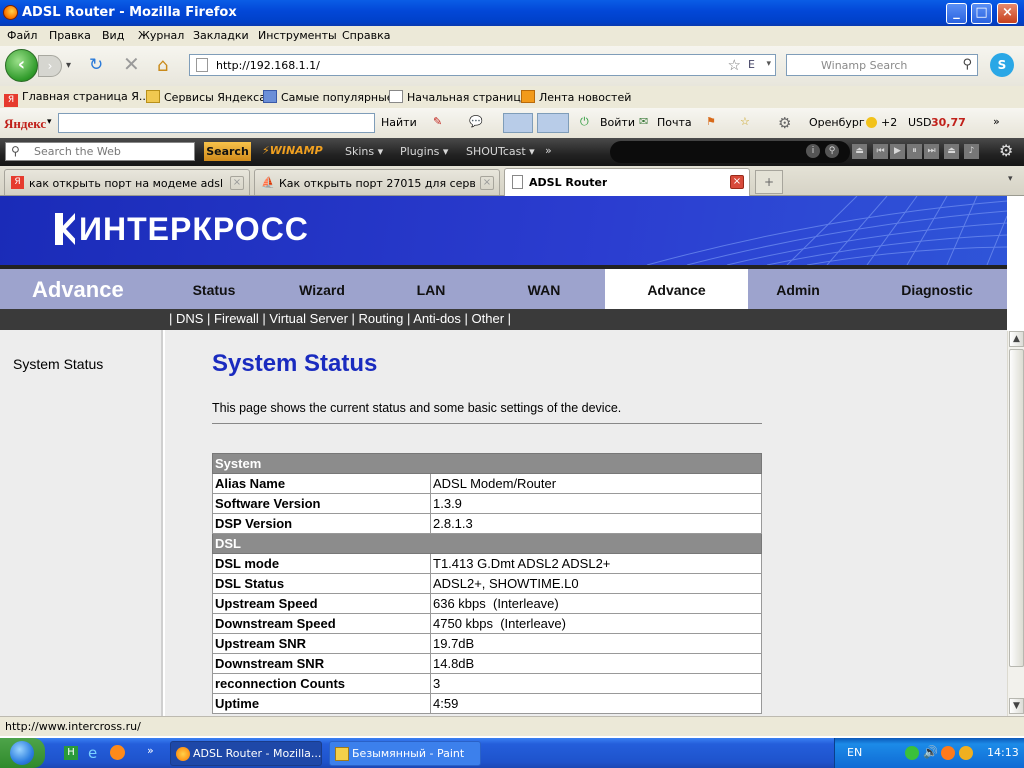 This screenshot has width=1024, height=768. I want to click on back-button: ‹, so click(21, 65).